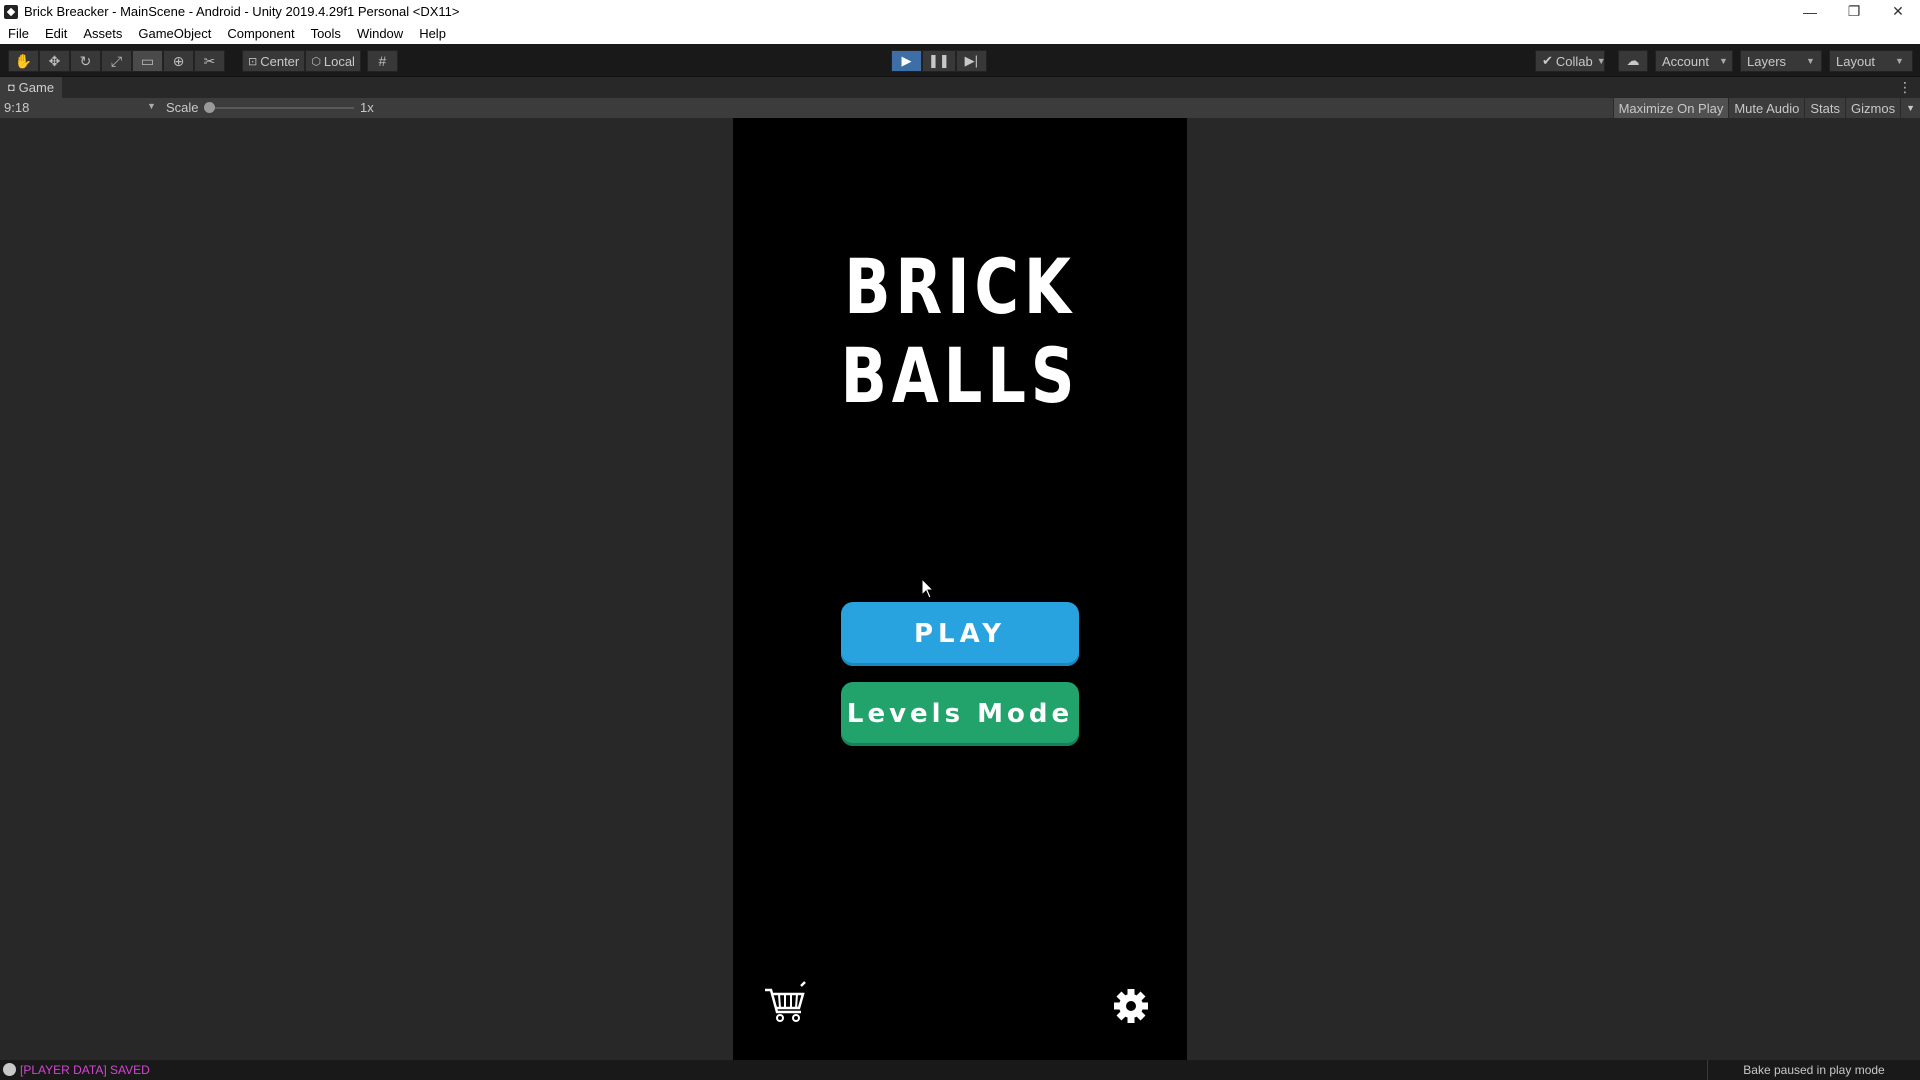 The width and height of the screenshot is (1920, 1080). I want to click on pause-button: ❚❚, so click(939, 61).